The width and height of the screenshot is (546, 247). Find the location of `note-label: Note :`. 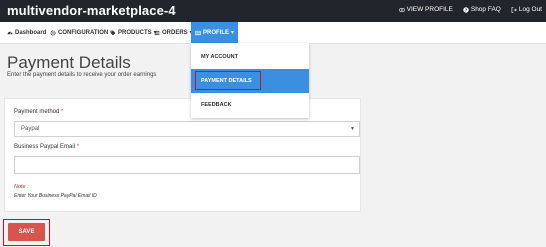

note-label: Note : is located at coordinates (21, 187).